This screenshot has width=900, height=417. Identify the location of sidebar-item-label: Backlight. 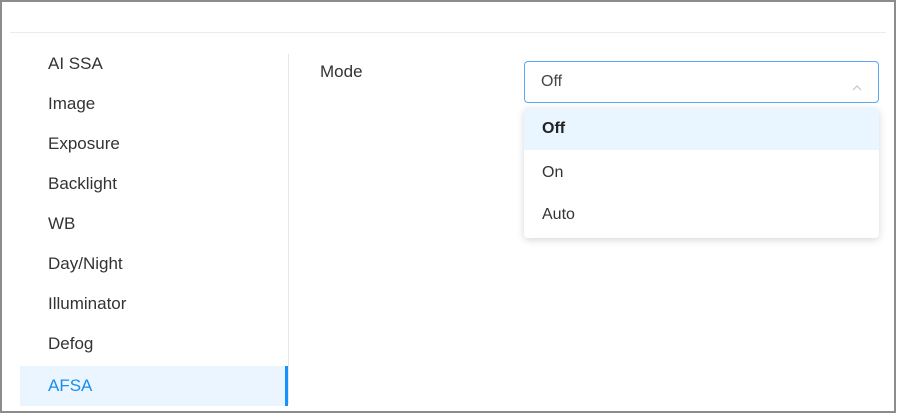
(82, 183).